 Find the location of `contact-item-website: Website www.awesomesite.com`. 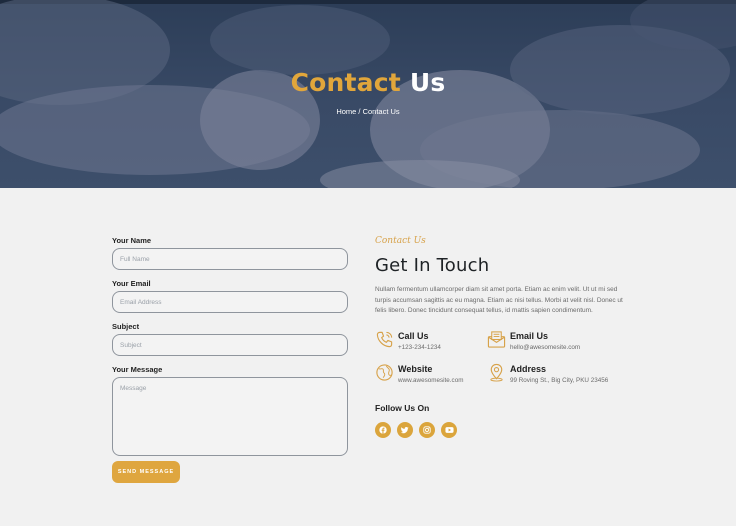

contact-item-website: Website www.awesomesite.com is located at coordinates (440, 376).